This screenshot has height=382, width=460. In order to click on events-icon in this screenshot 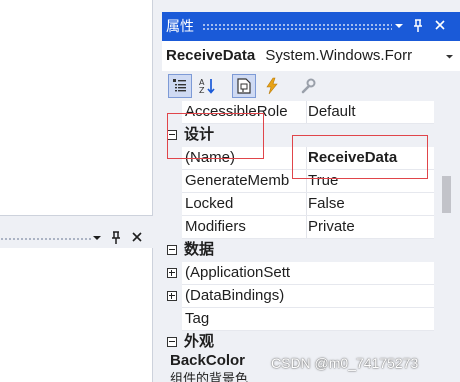, I will do `click(272, 86)`.